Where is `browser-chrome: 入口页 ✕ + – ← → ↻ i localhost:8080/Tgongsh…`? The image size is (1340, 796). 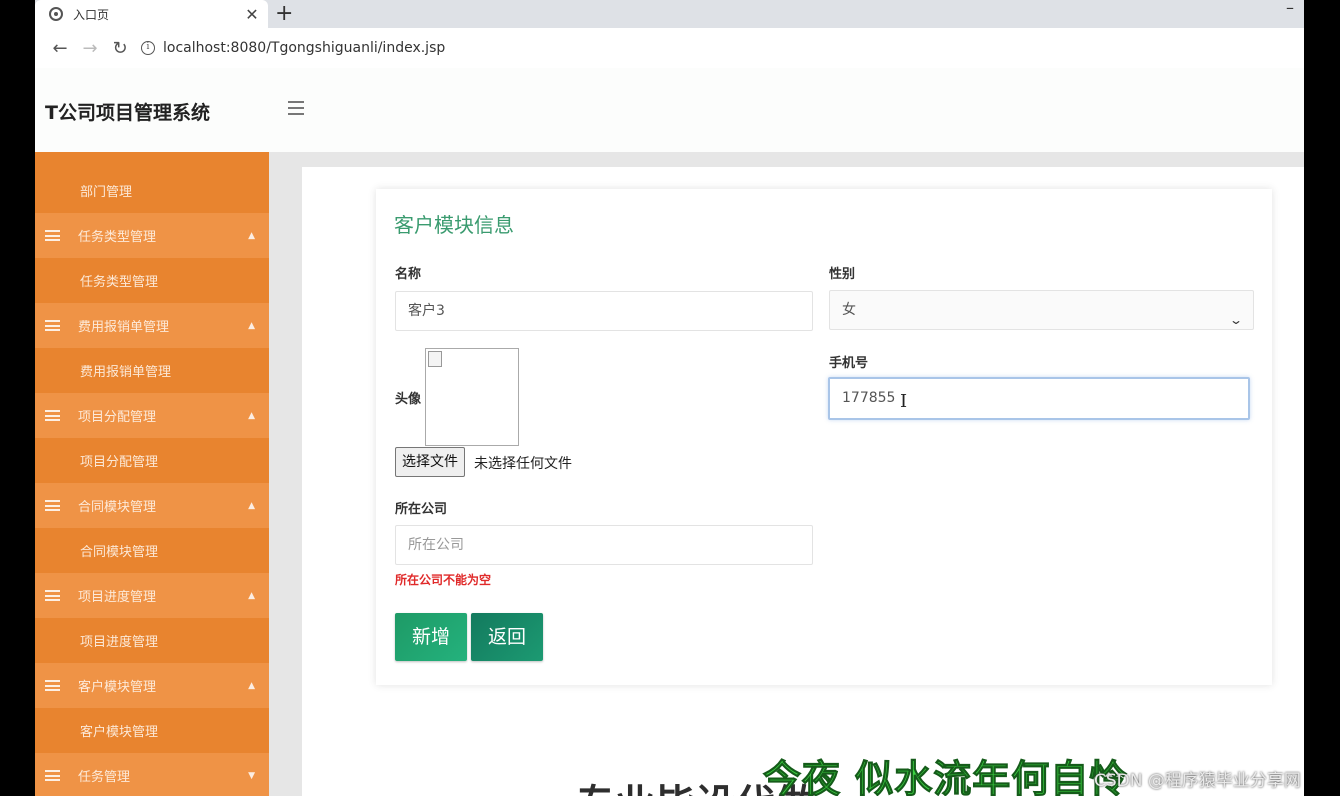 browser-chrome: 入口页 ✕ + – ← → ↻ i localhost:8080/Tgongsh… is located at coordinates (669, 34).